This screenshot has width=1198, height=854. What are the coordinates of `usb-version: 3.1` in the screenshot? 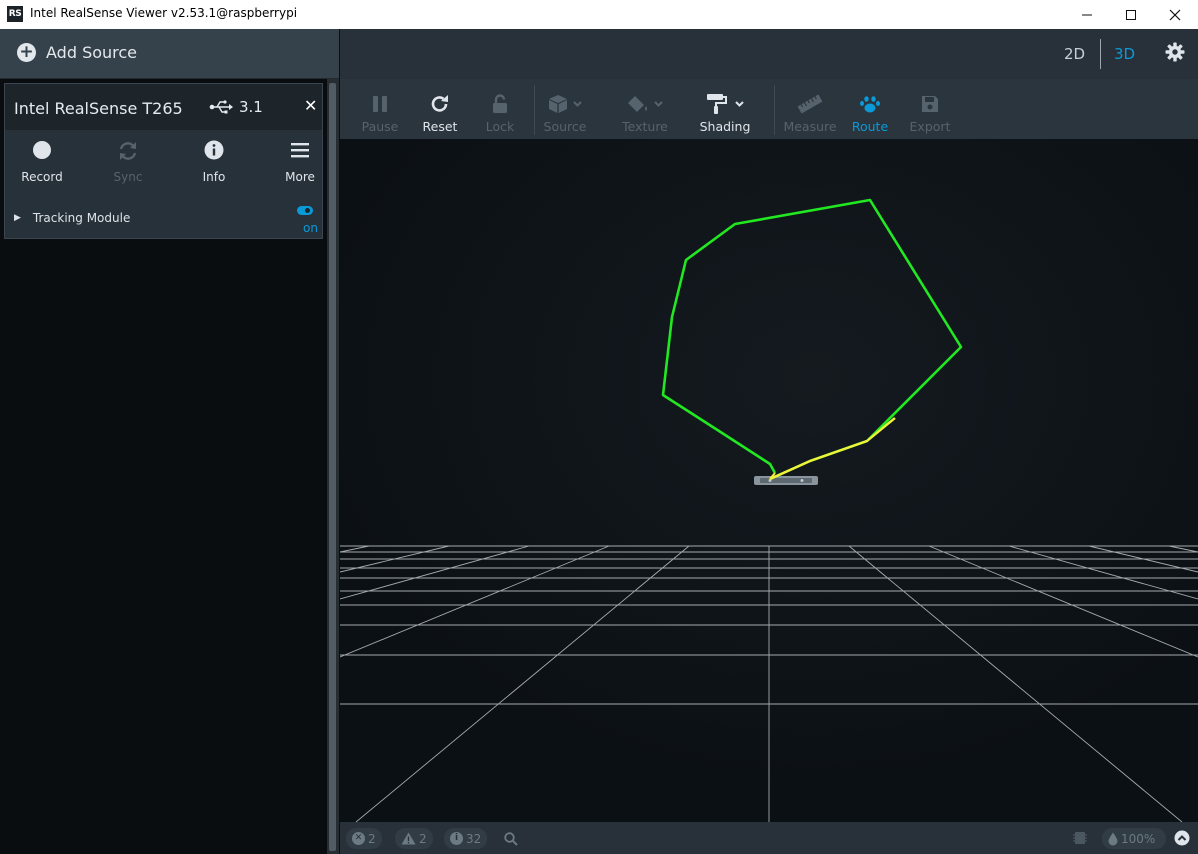 It's located at (251, 107).